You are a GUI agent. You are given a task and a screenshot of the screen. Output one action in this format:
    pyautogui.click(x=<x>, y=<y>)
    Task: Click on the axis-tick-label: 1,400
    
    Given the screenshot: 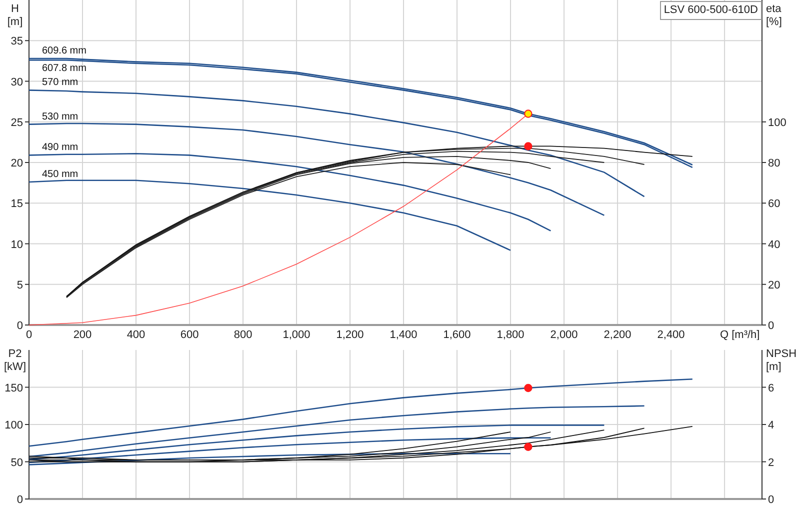 What is the action you would take?
    pyautogui.click(x=404, y=334)
    